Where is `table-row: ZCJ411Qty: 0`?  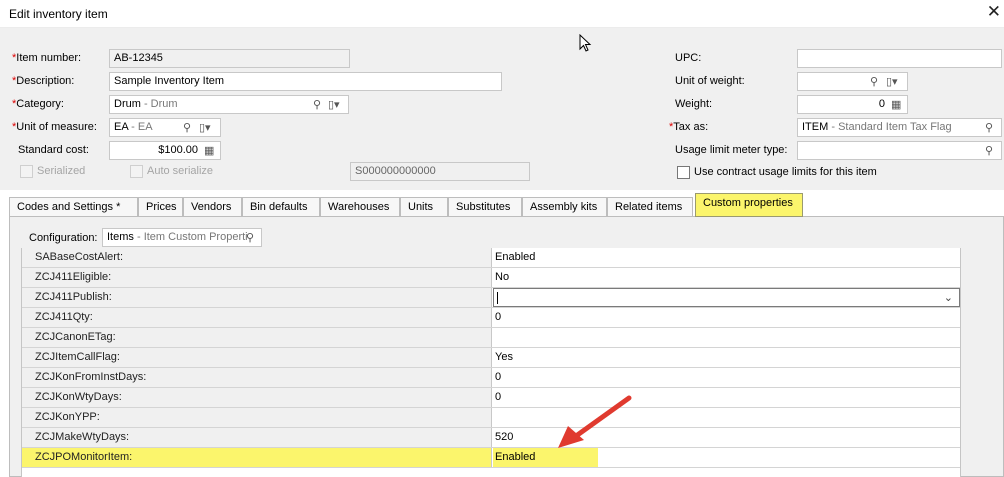
table-row: ZCJ411Qty: 0 is located at coordinates (491, 318).